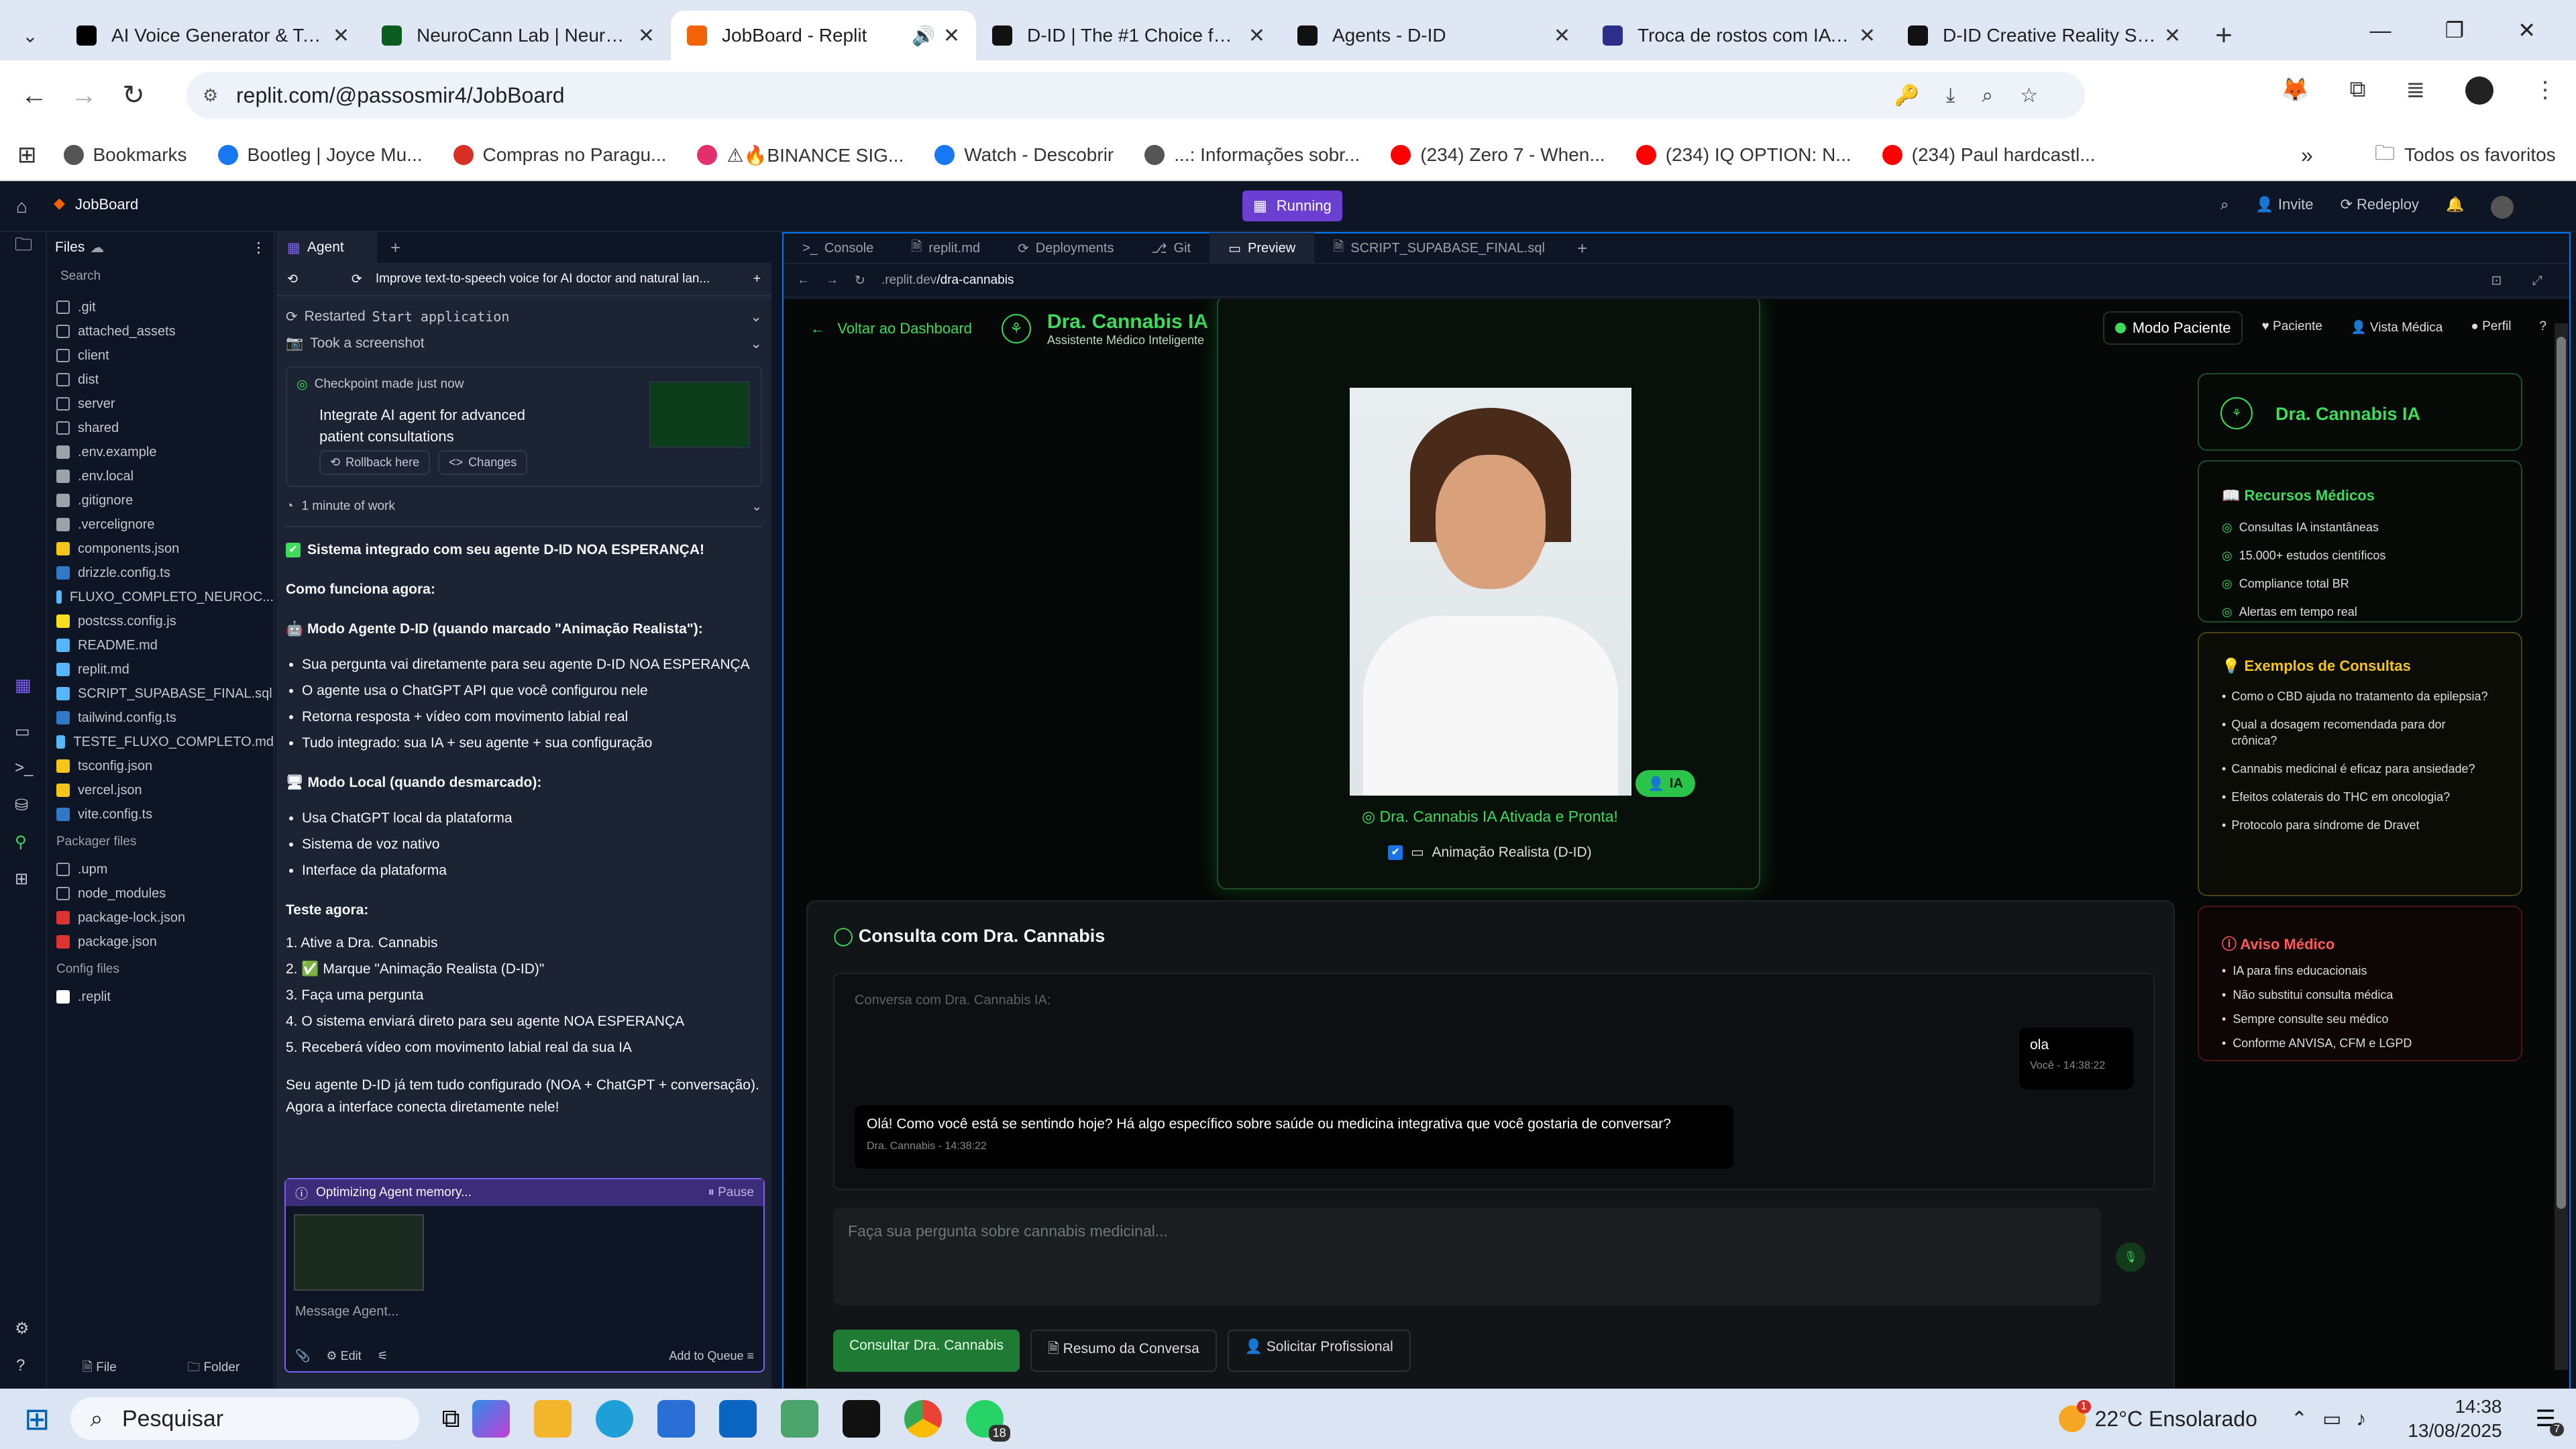 The image size is (2576, 1449). What do you see at coordinates (926, 1351) in the screenshot?
I see `consult-button: Consultar Dra. Cannabis` at bounding box center [926, 1351].